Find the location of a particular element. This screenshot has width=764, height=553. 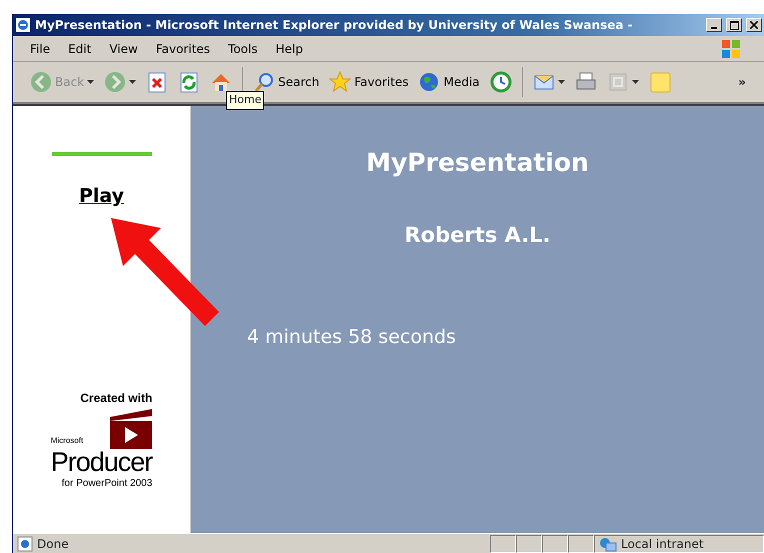

status-text: Done is located at coordinates (53, 544).